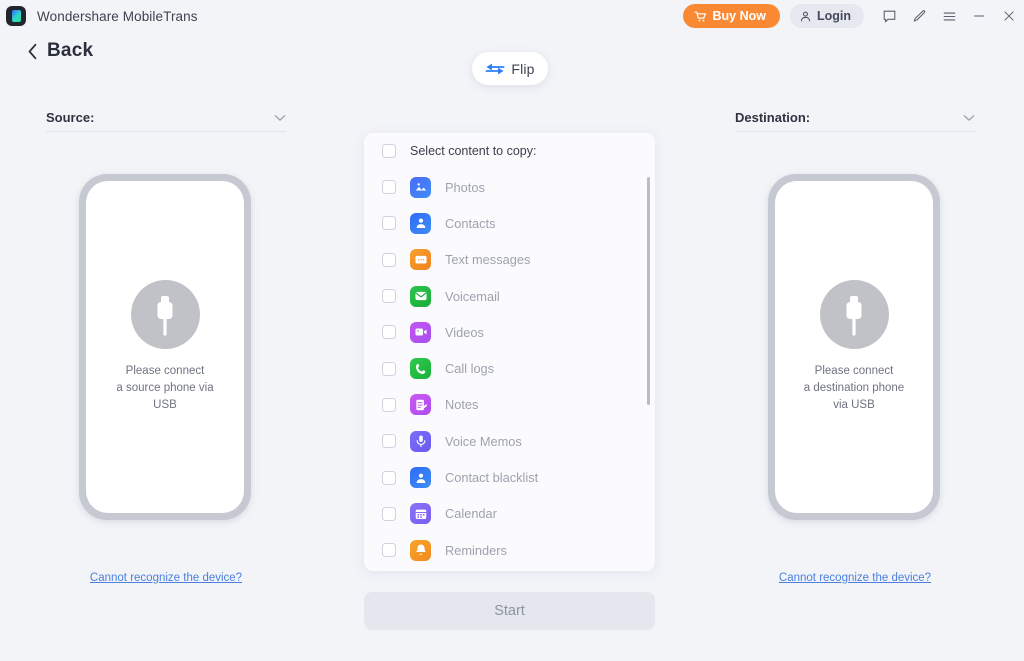  What do you see at coordinates (420, 369) in the screenshot?
I see `call-logs-icon` at bounding box center [420, 369].